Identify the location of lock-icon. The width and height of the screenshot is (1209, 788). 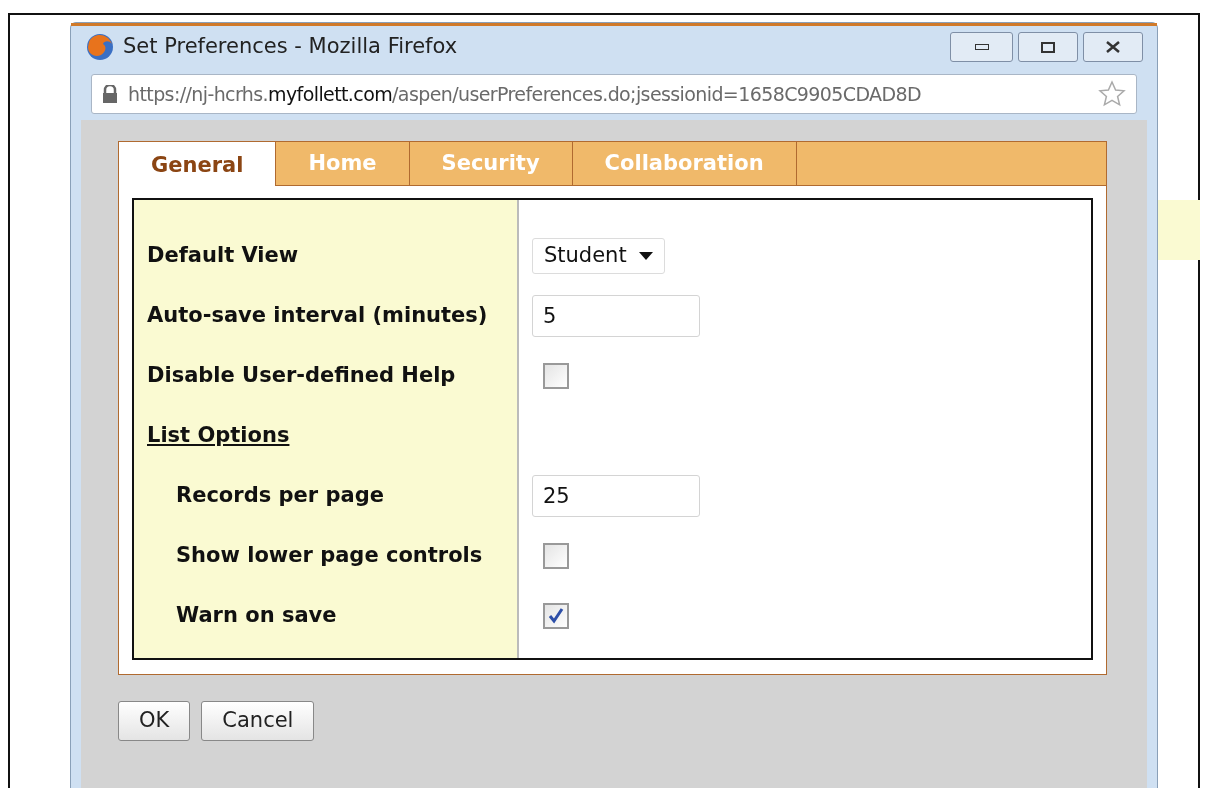
(110, 94).